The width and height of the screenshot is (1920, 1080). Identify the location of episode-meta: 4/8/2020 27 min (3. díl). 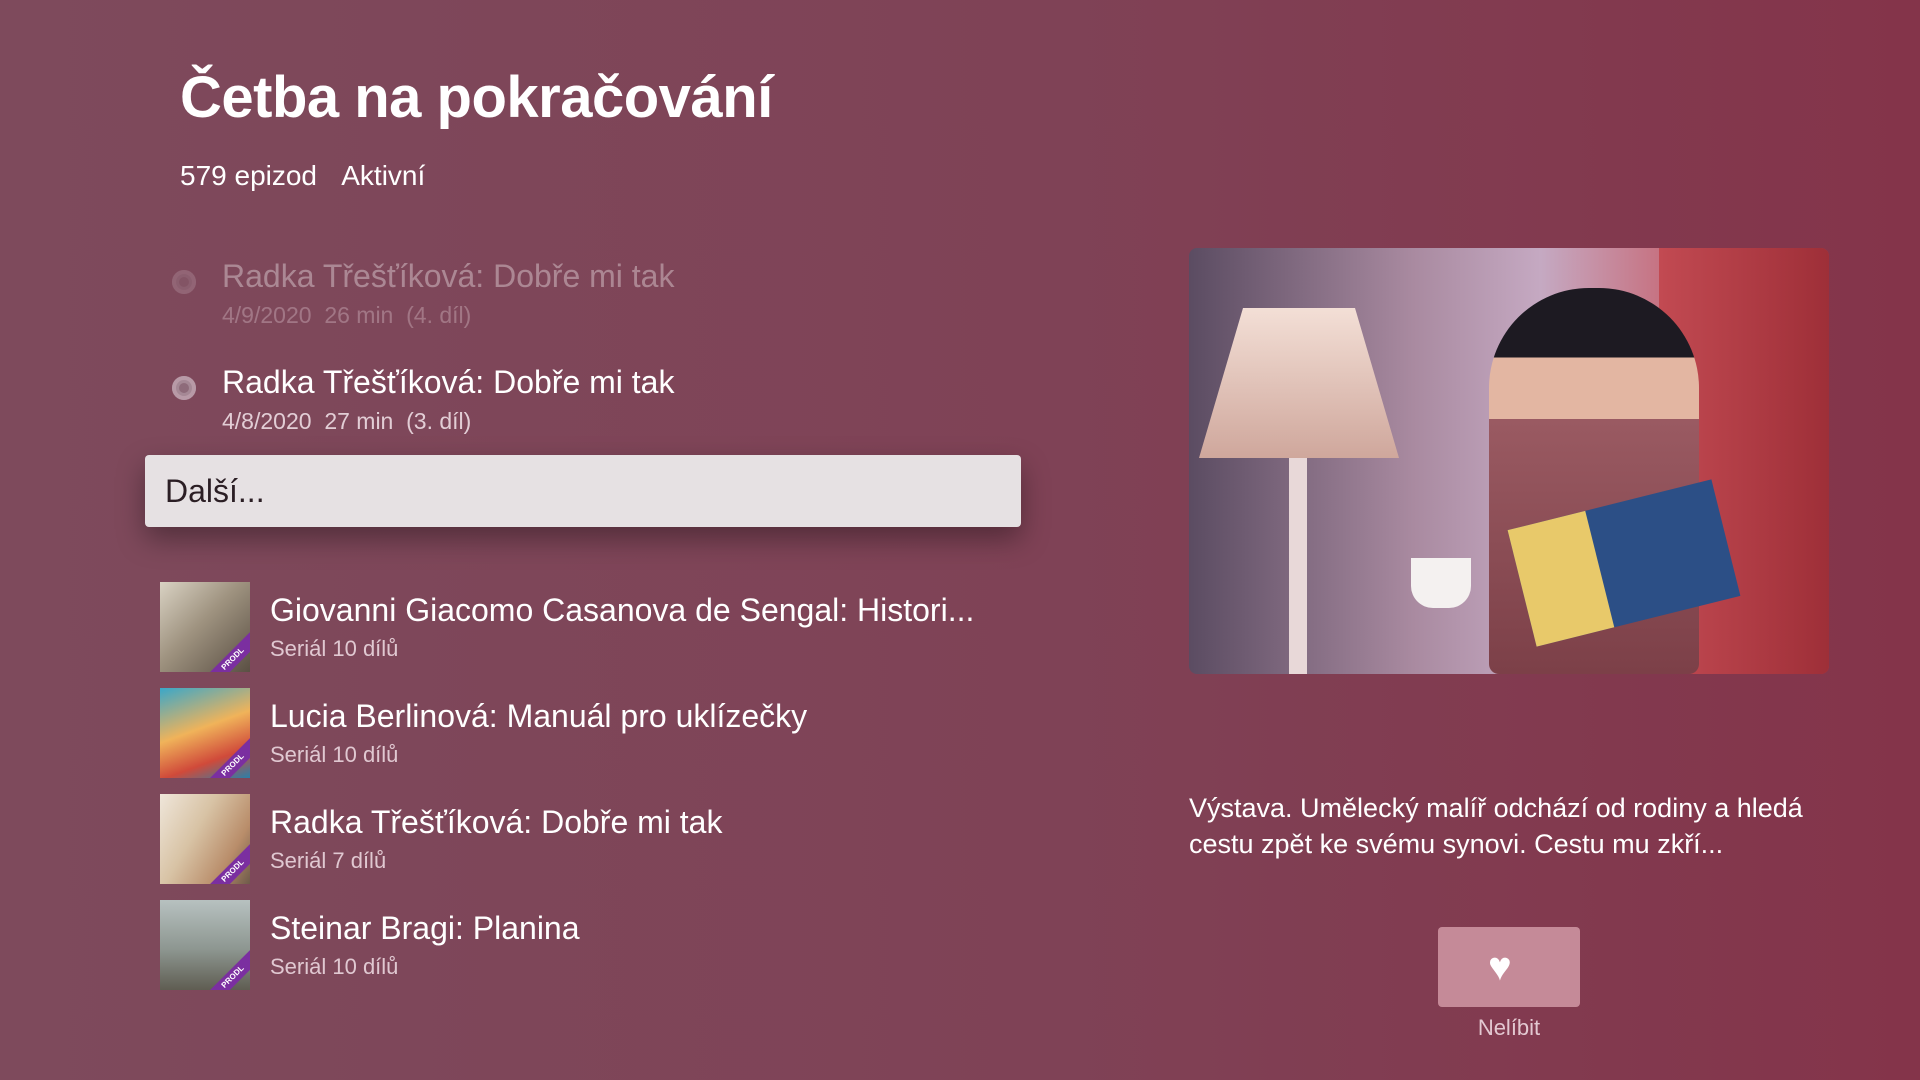
(346, 421).